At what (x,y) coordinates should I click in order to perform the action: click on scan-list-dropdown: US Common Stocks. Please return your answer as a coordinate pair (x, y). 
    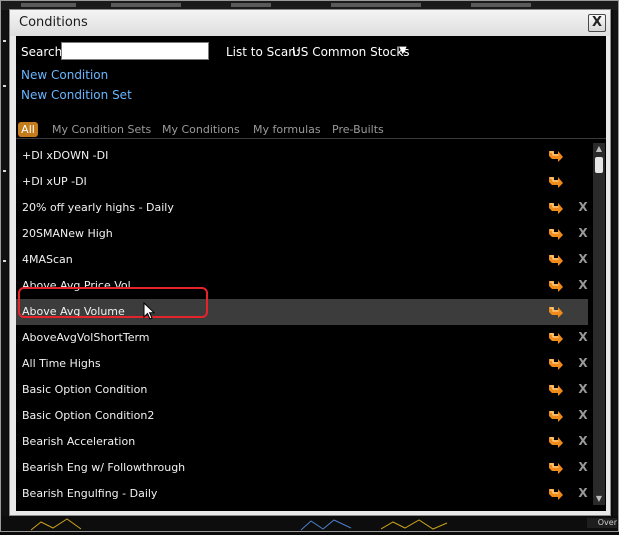
    Looking at the image, I should click on (351, 52).